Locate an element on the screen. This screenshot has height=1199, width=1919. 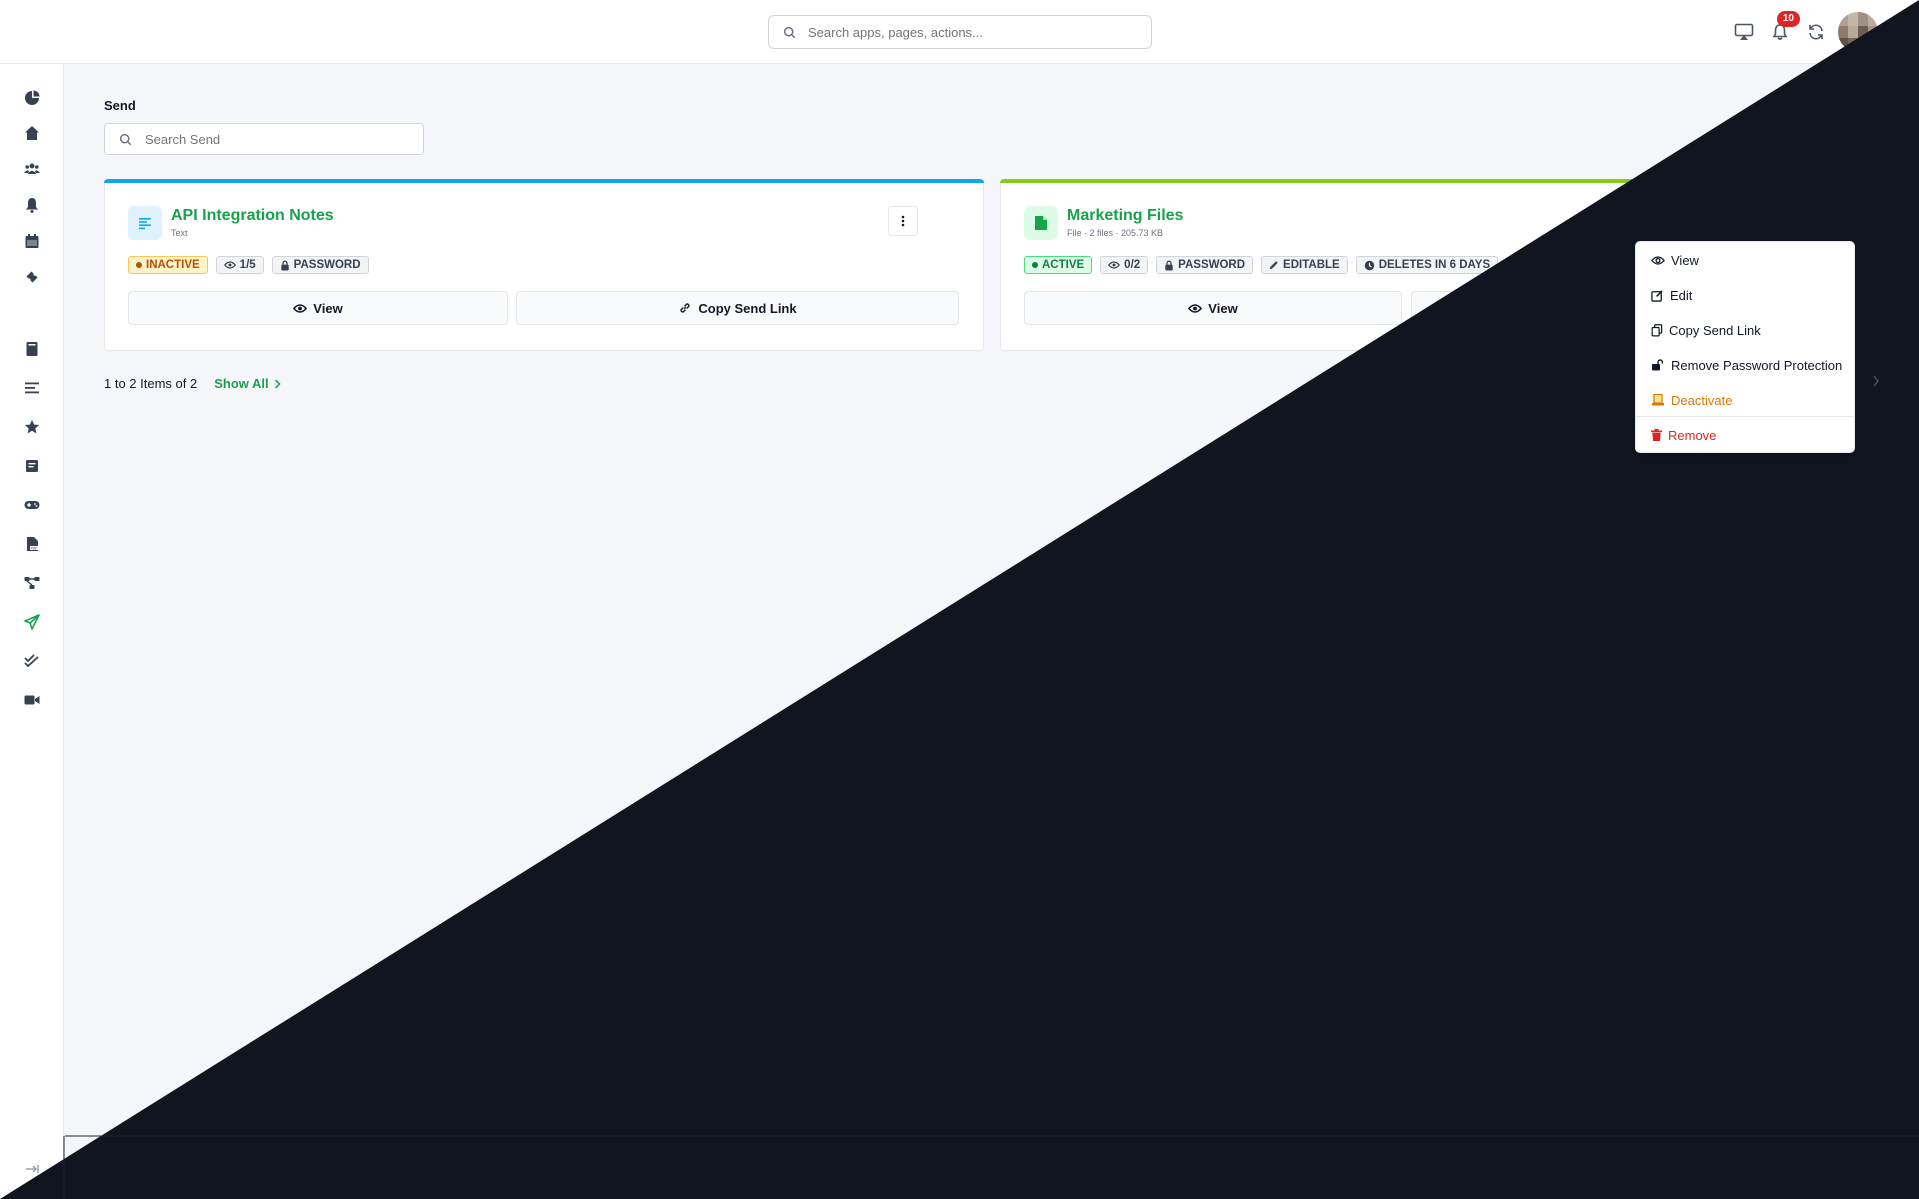
menu-item-remove-password: Remove Password Protection is located at coordinates (1746, 365).